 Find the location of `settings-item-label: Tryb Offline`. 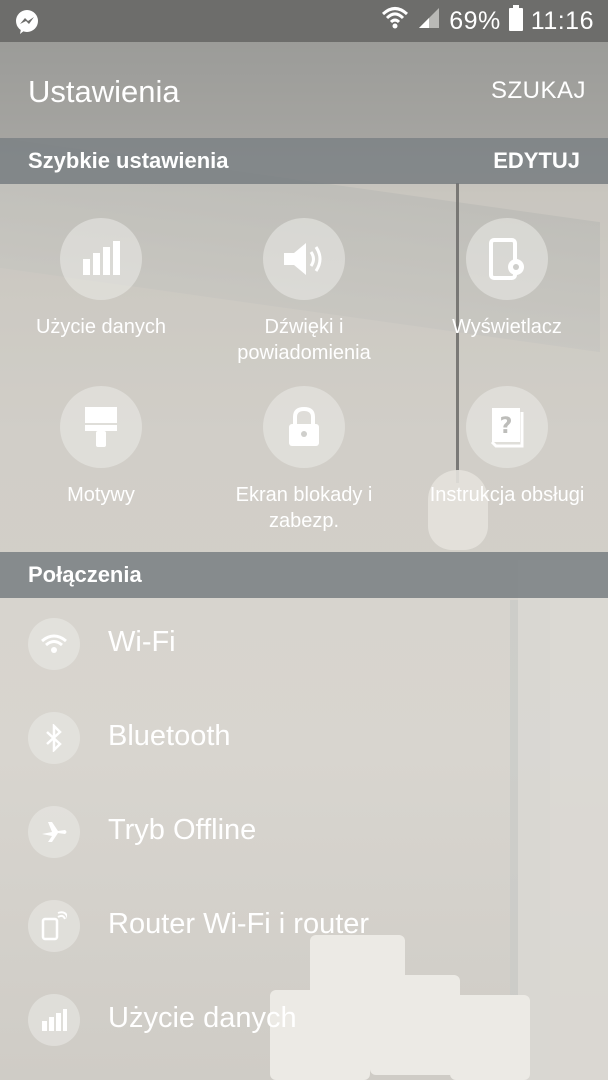

settings-item-label: Tryb Offline is located at coordinates (182, 830).